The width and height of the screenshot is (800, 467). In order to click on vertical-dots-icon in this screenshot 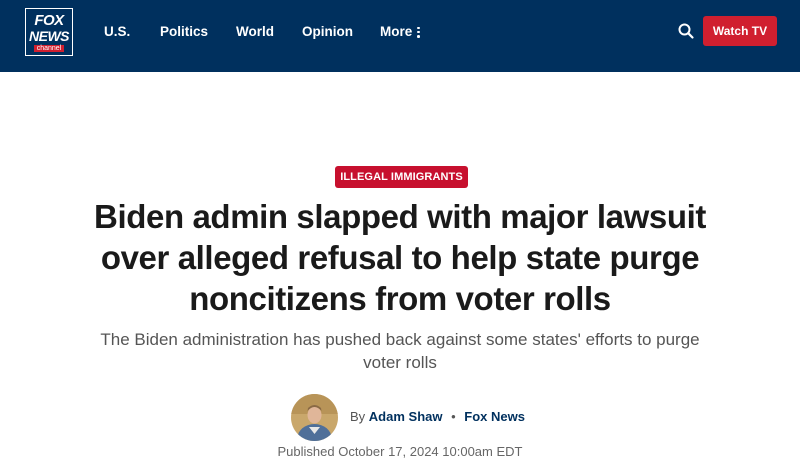, I will do `click(418, 32)`.